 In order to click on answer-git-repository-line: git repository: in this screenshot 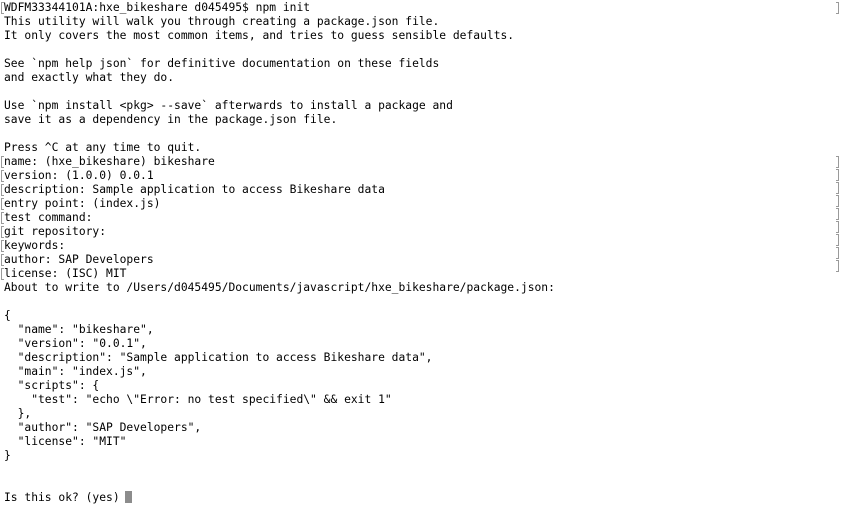, I will do `click(279, 232)`.